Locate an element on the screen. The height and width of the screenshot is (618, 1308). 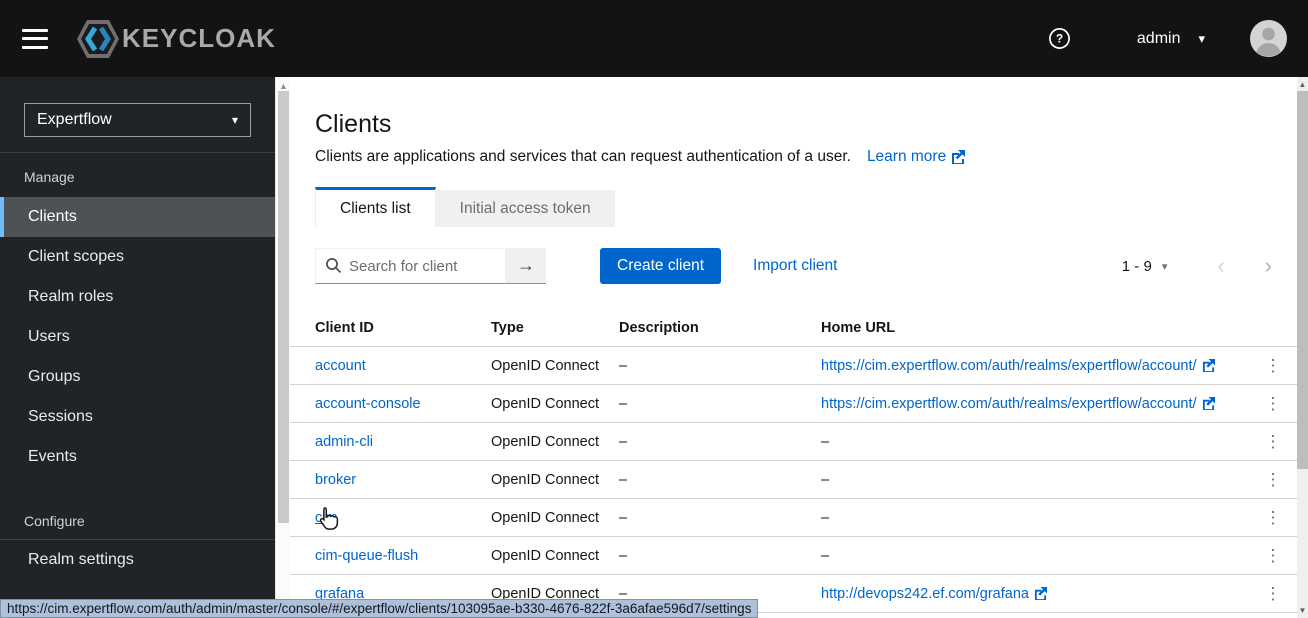
keycloak-logo: KEYCLOAK is located at coordinates (176, 39).